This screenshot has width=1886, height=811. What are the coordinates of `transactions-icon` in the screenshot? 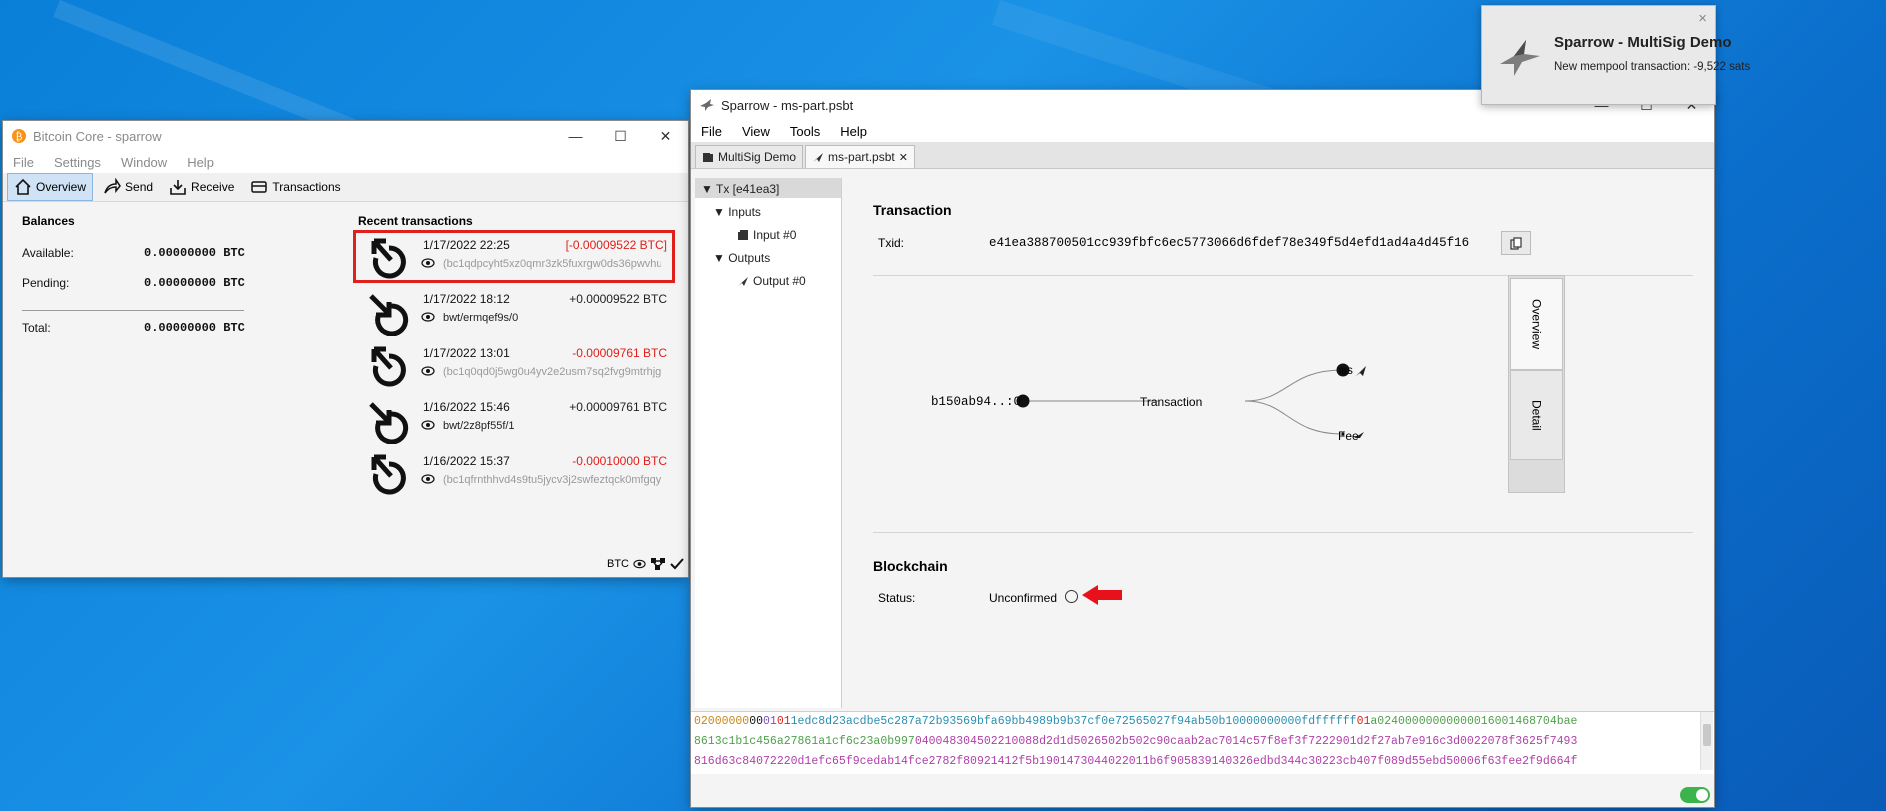 It's located at (259, 187).